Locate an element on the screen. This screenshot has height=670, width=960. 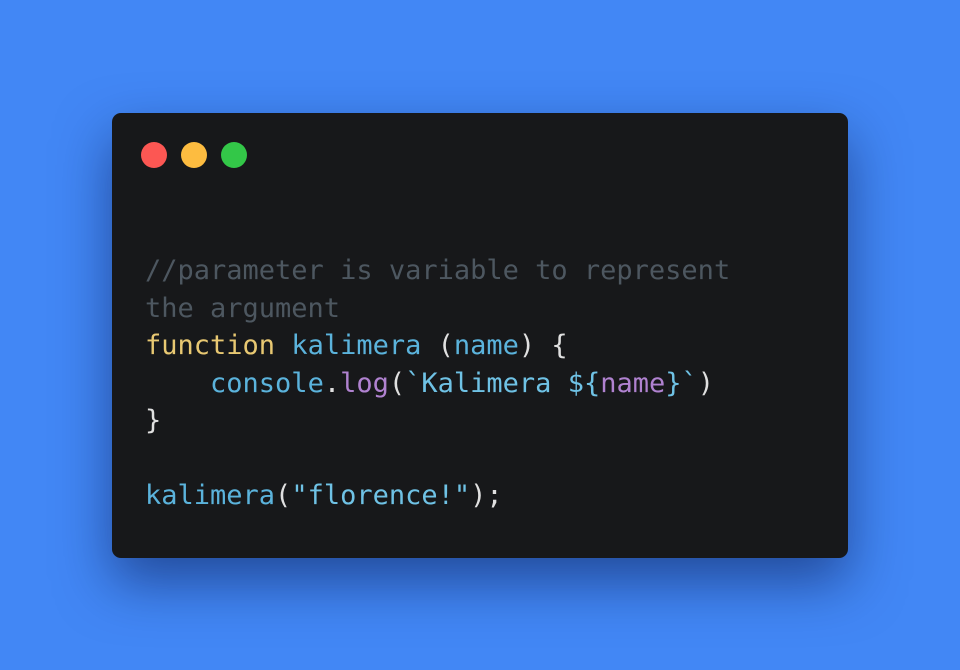
comment-token: //parameter is variable to represent is located at coordinates (438, 270).